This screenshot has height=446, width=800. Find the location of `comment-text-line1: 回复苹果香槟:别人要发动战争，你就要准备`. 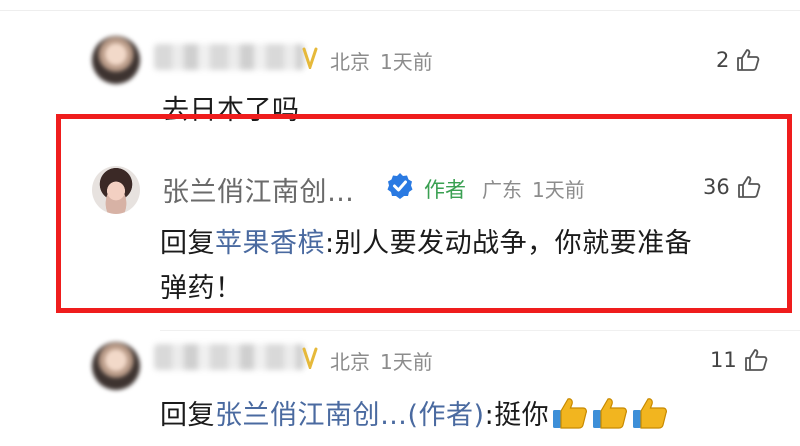

comment-text-line1: 回复苹果香槟:别人要发动战争，你就要准备 is located at coordinates (426, 240).